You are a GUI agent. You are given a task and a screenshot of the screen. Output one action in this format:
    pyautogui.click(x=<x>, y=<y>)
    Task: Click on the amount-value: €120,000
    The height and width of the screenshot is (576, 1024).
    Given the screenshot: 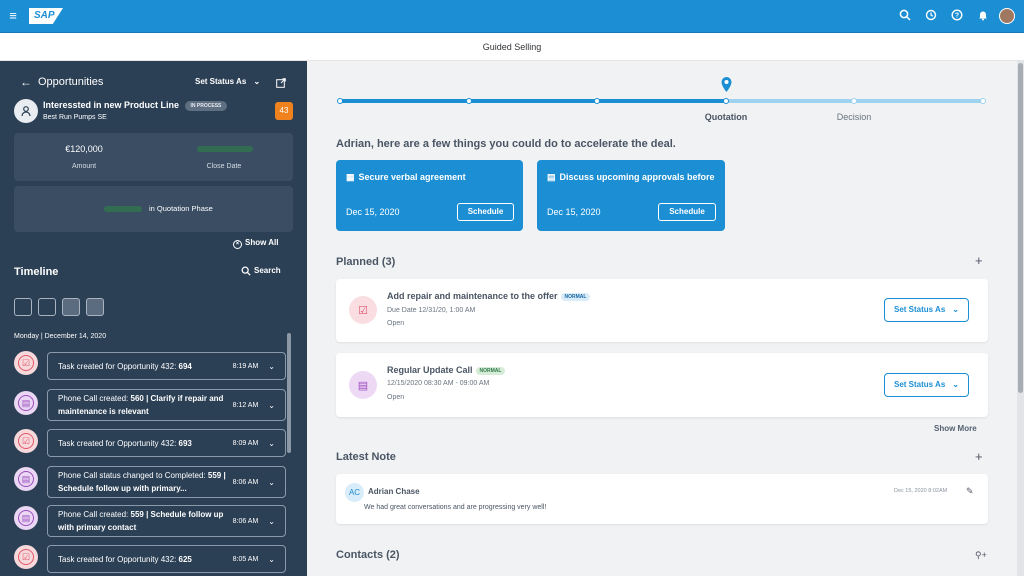 What is the action you would take?
    pyautogui.click(x=84, y=149)
    